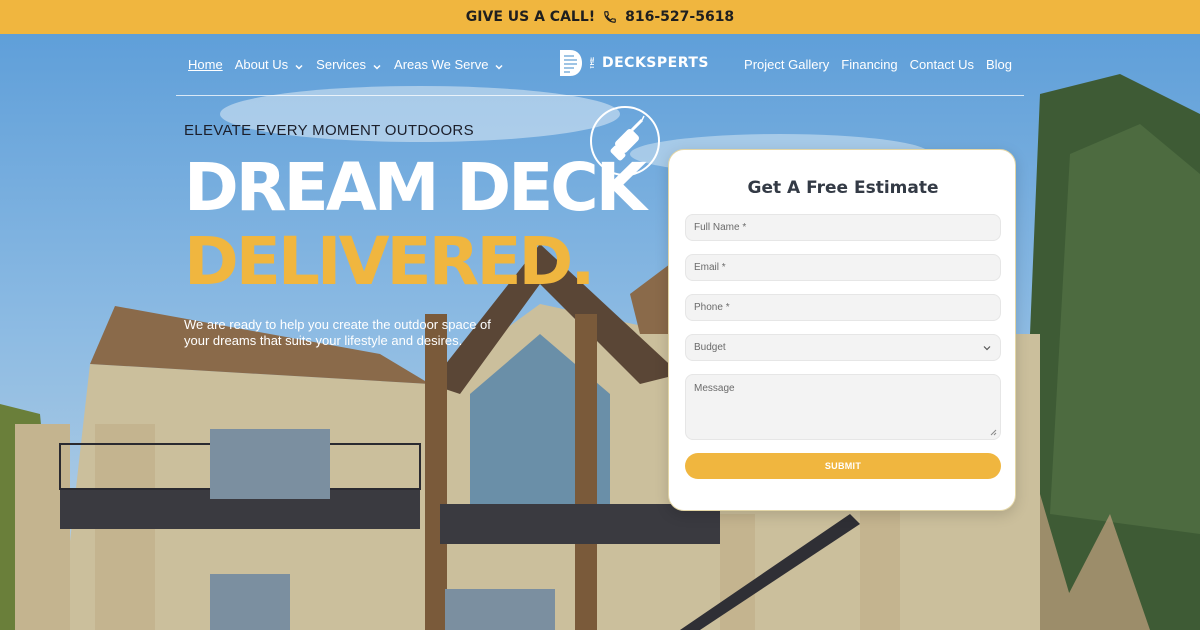 Image resolution: width=1200 pixels, height=630 pixels. Describe the element at coordinates (679, 17) in the screenshot. I see `phone-number-link: 816-527-5618` at that location.